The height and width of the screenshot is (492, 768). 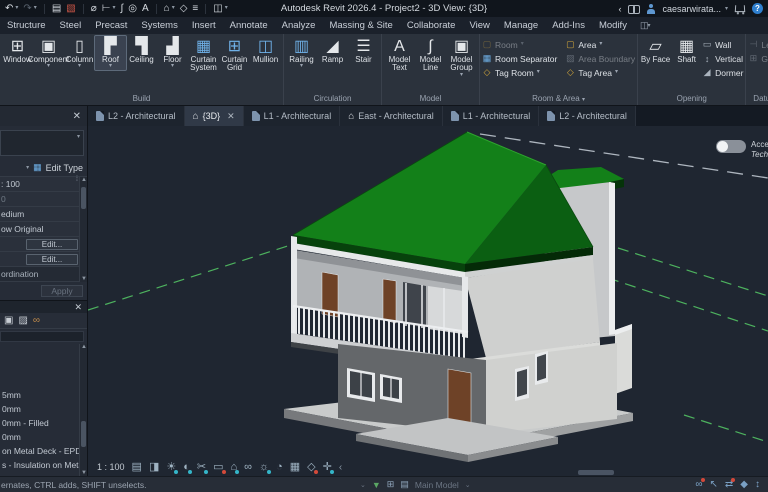 What do you see at coordinates (111, 25) in the screenshot?
I see `ribbon-tab-precast: Precast` at bounding box center [111, 25].